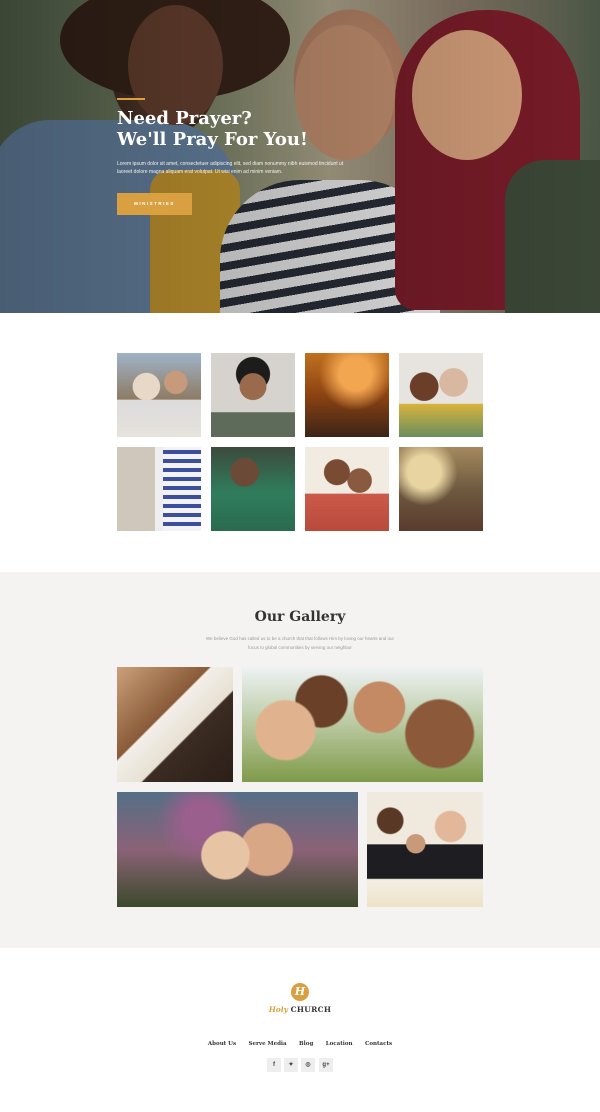 This screenshot has width=600, height=1112. What do you see at coordinates (326, 1065) in the screenshot?
I see `google-plus-icon: g+` at bounding box center [326, 1065].